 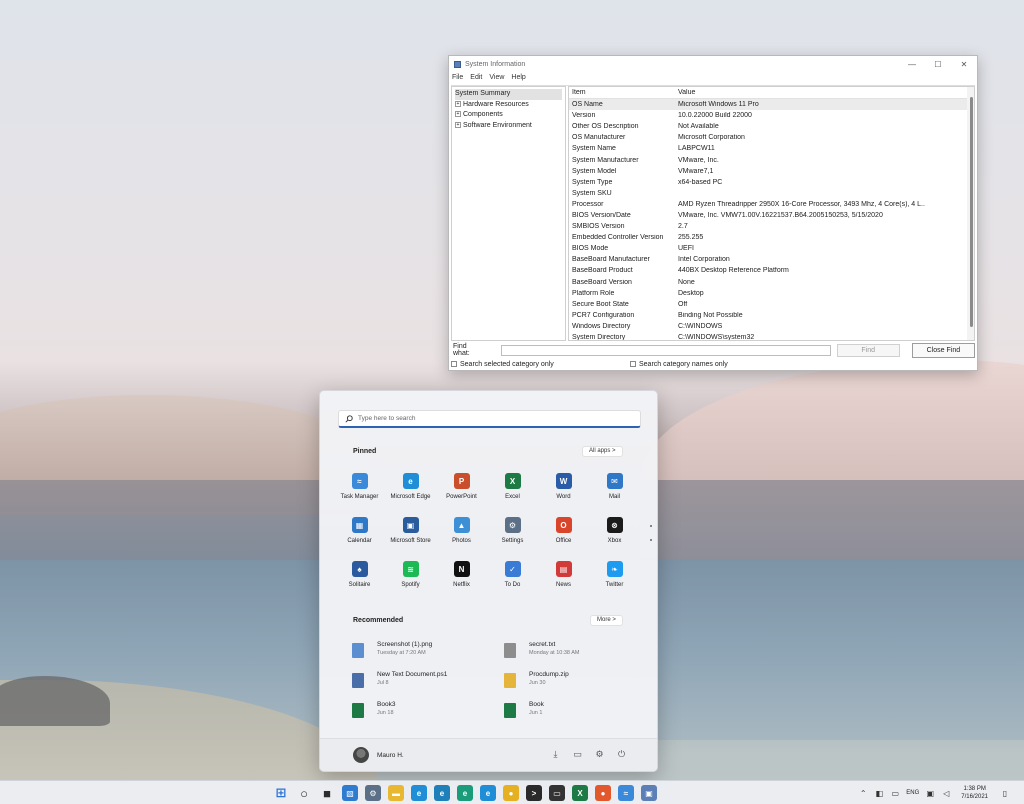 I want to click on language-indicator: ENG, so click(x=912, y=793).